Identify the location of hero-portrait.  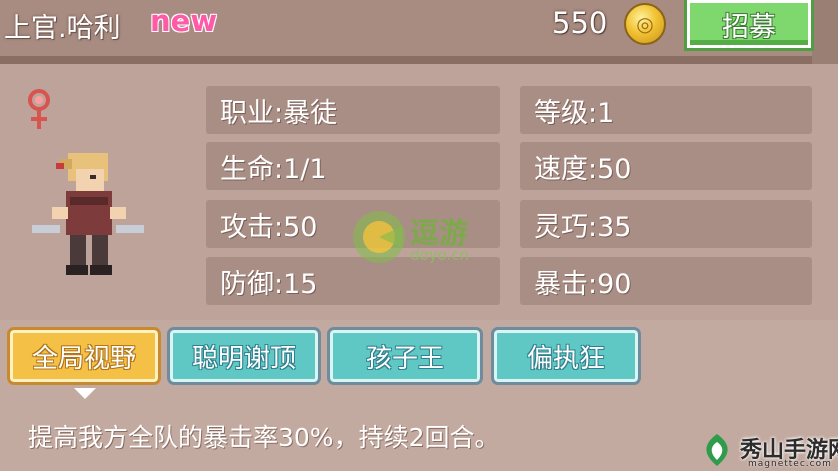
(88, 214).